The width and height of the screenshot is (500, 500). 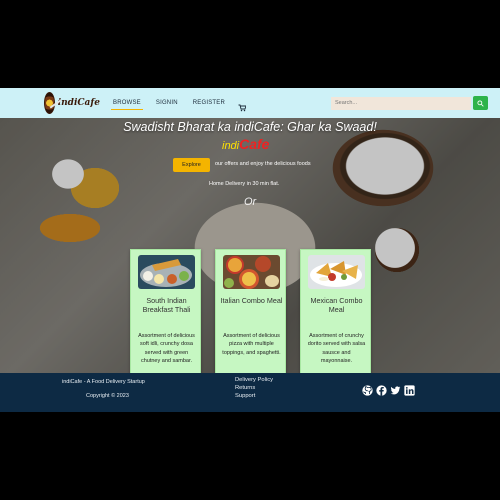 I want to click on brand-logo: indiCafe, so click(x=72, y=103).